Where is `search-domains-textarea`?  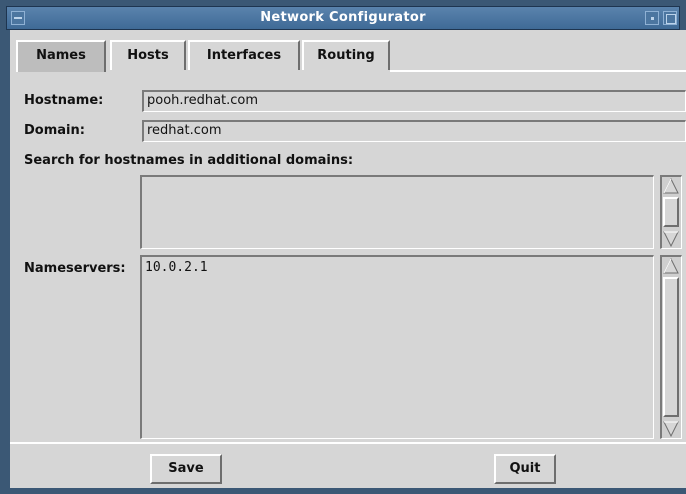 search-domains-textarea is located at coordinates (397, 212).